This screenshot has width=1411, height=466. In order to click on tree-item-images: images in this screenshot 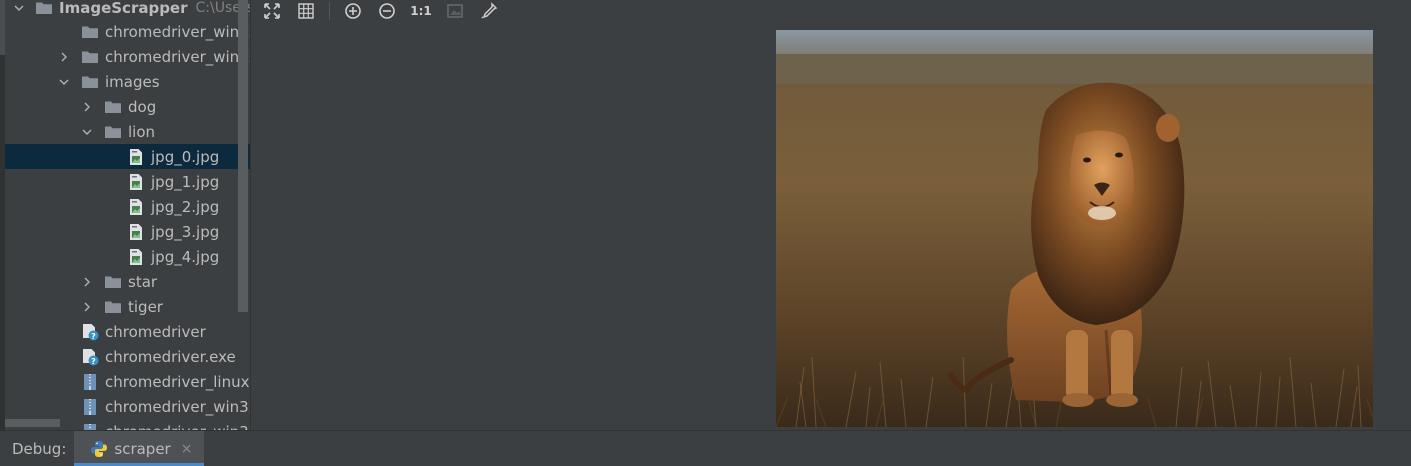, I will do `click(127, 81)`.